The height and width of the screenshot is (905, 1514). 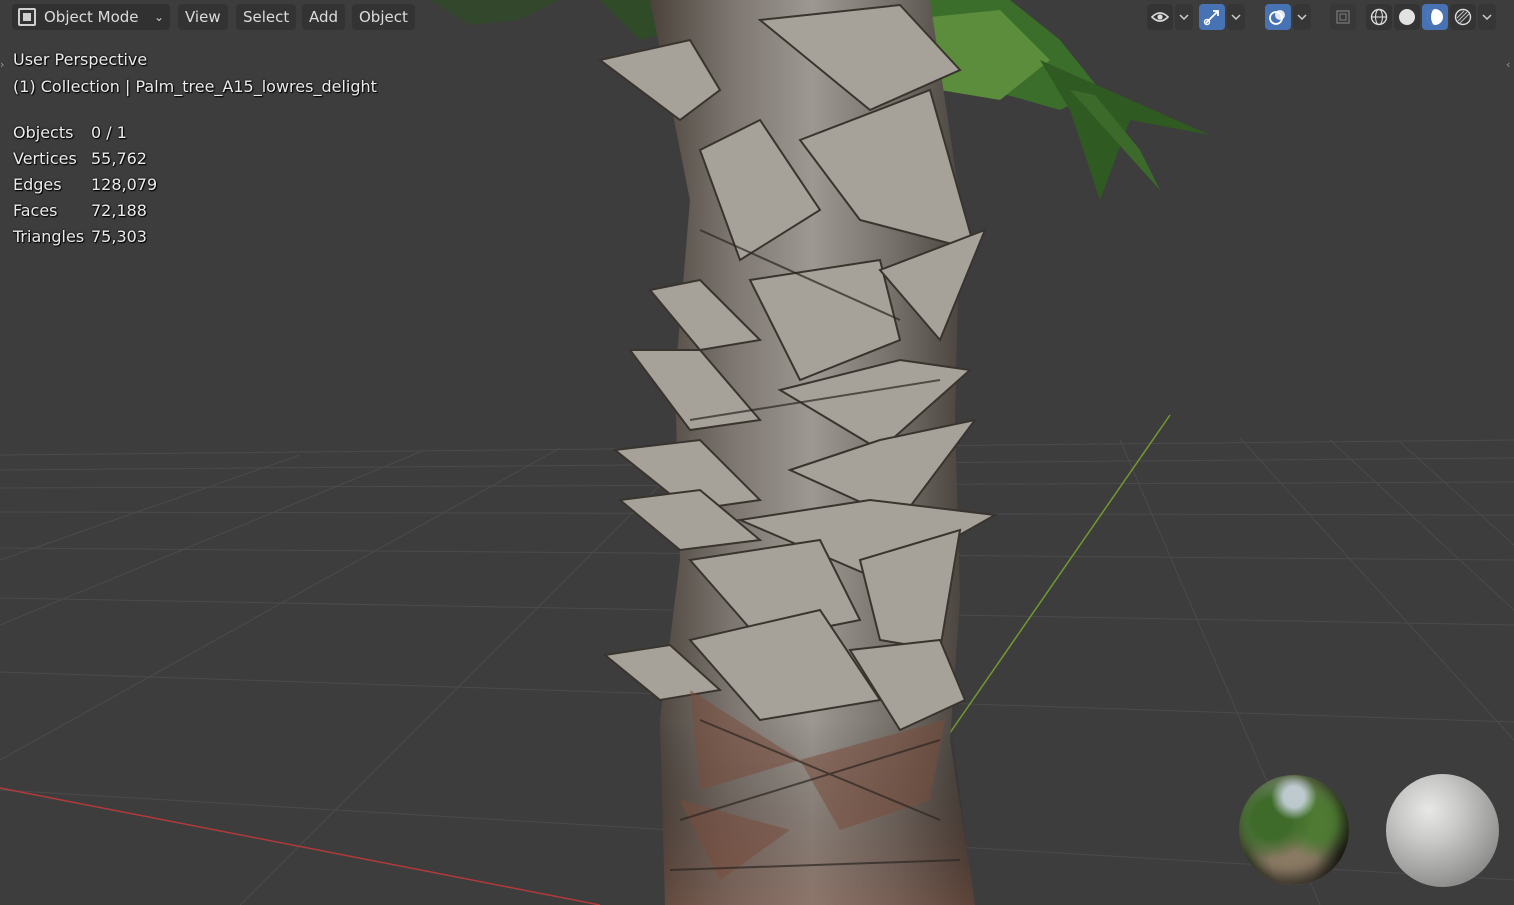 I want to click on object-mode-icon, so click(x=27, y=17).